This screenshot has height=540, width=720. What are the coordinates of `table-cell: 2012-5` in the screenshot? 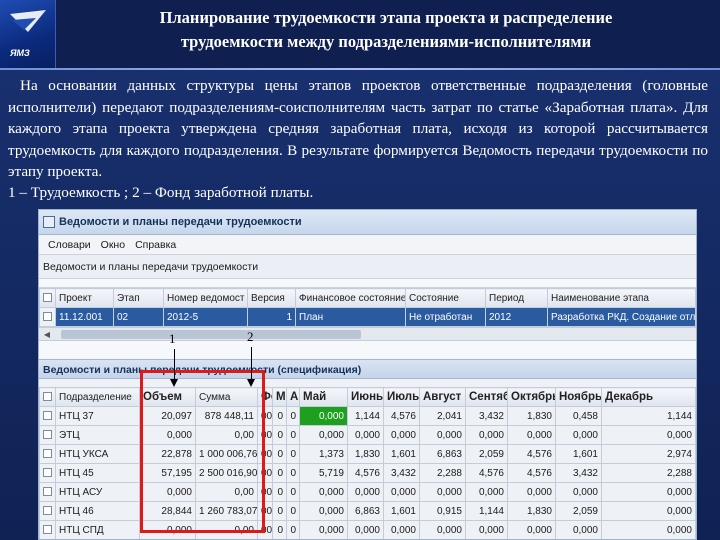 It's located at (205, 317).